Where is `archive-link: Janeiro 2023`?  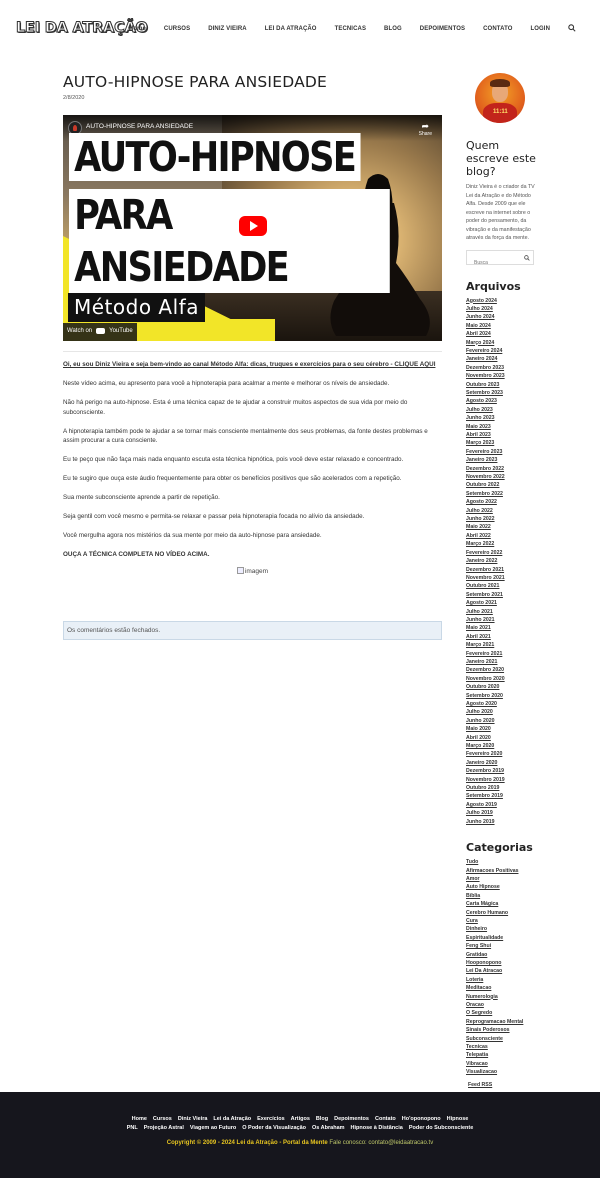 archive-link: Janeiro 2023 is located at coordinates (502, 460).